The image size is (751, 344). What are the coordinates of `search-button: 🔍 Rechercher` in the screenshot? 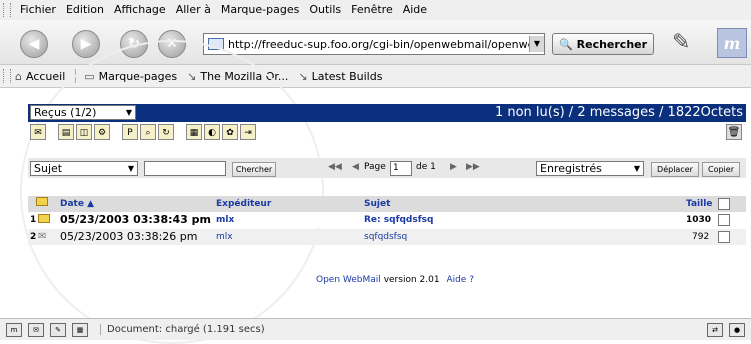 It's located at (603, 44).